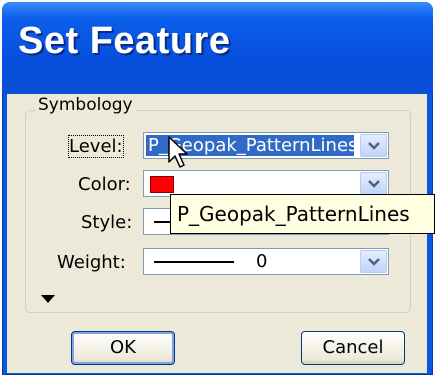 The height and width of the screenshot is (377, 435). What do you see at coordinates (162, 184) in the screenshot?
I see `color-swatch` at bounding box center [162, 184].